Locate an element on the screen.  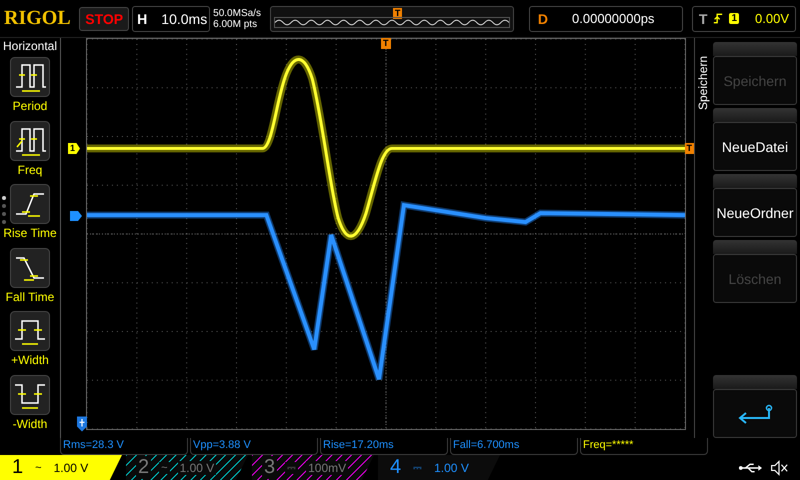
measurement-readout: Freq=***** is located at coordinates (644, 446).